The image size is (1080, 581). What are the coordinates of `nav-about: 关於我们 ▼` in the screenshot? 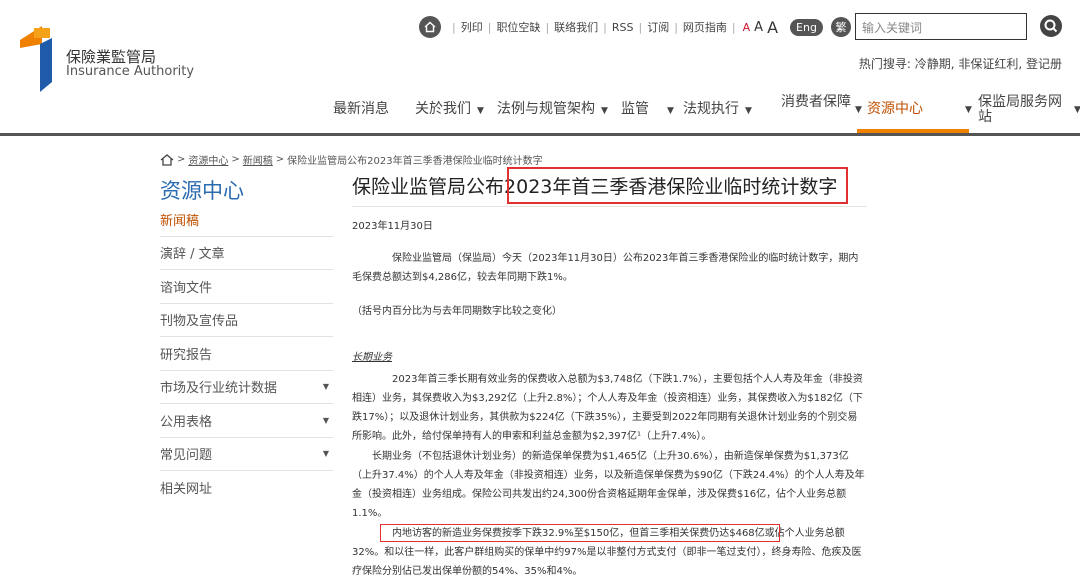 It's located at (449, 110).